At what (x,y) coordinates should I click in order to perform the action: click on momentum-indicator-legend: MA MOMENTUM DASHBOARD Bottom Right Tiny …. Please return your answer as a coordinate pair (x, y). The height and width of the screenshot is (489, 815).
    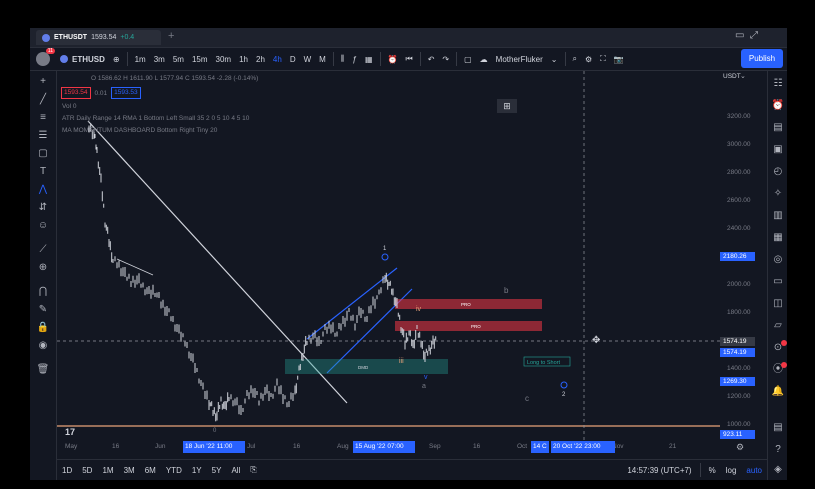
    Looking at the image, I should click on (139, 130).